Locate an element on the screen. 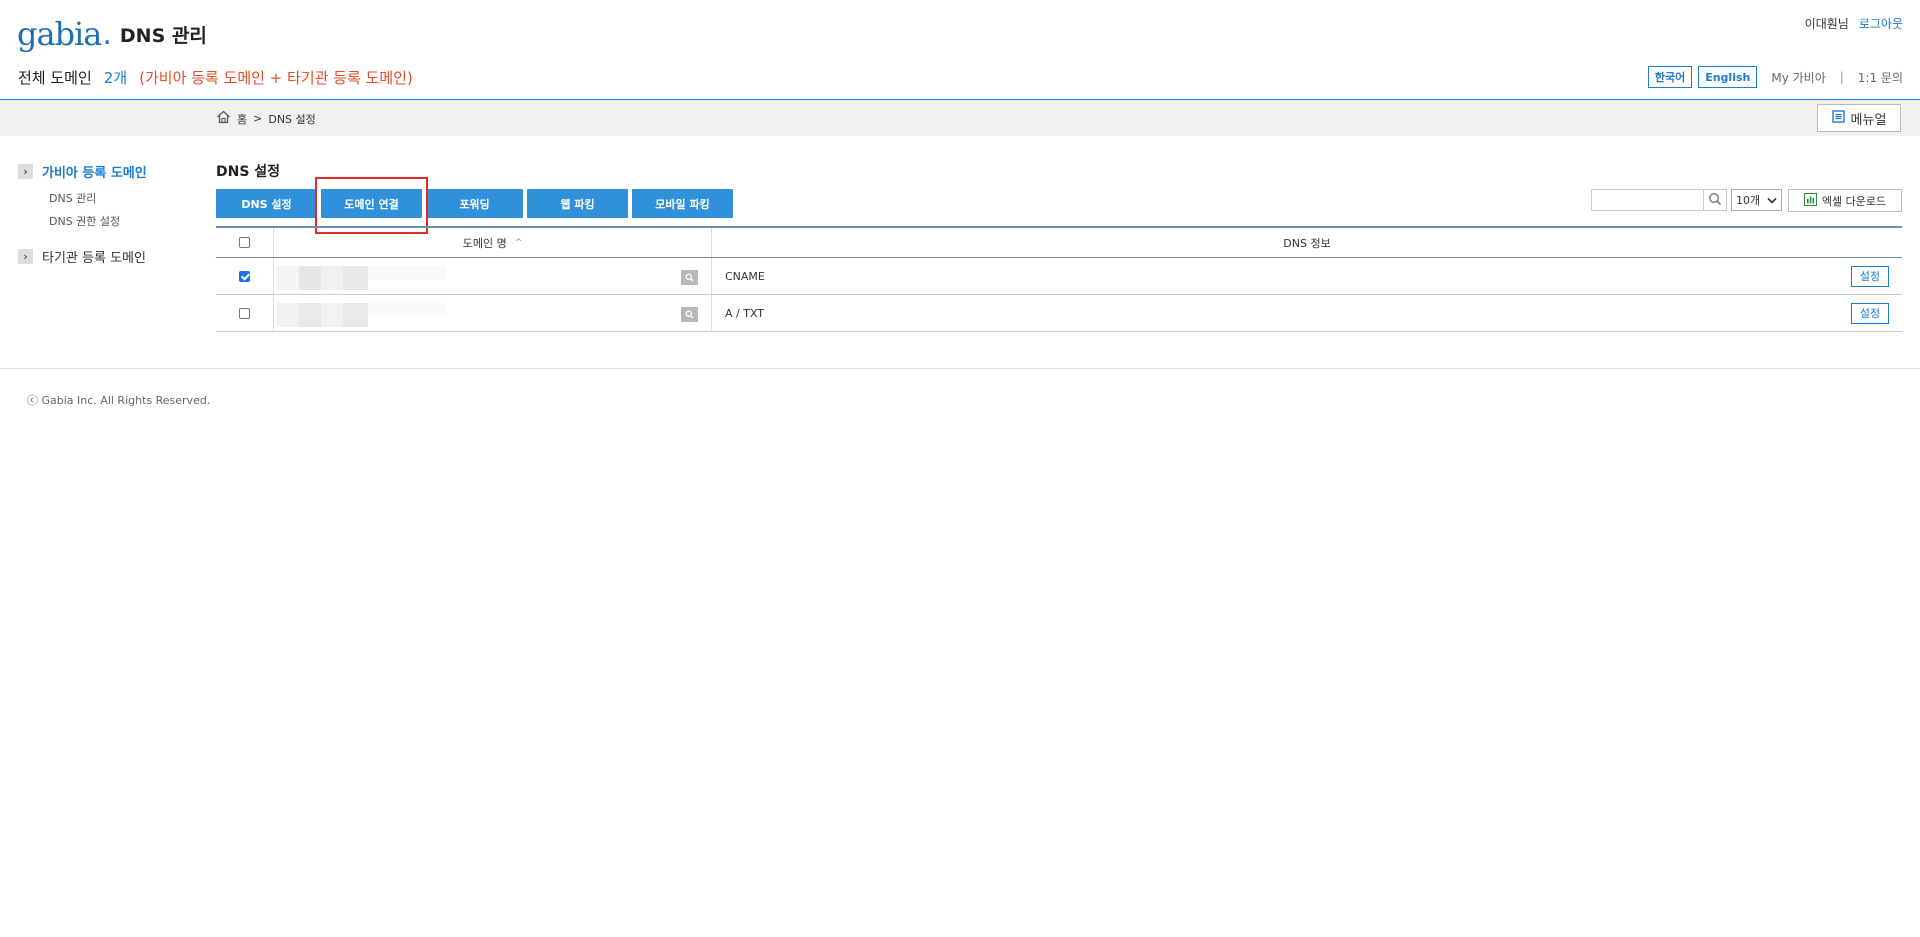  page-size-select: 10개 is located at coordinates (1756, 200).